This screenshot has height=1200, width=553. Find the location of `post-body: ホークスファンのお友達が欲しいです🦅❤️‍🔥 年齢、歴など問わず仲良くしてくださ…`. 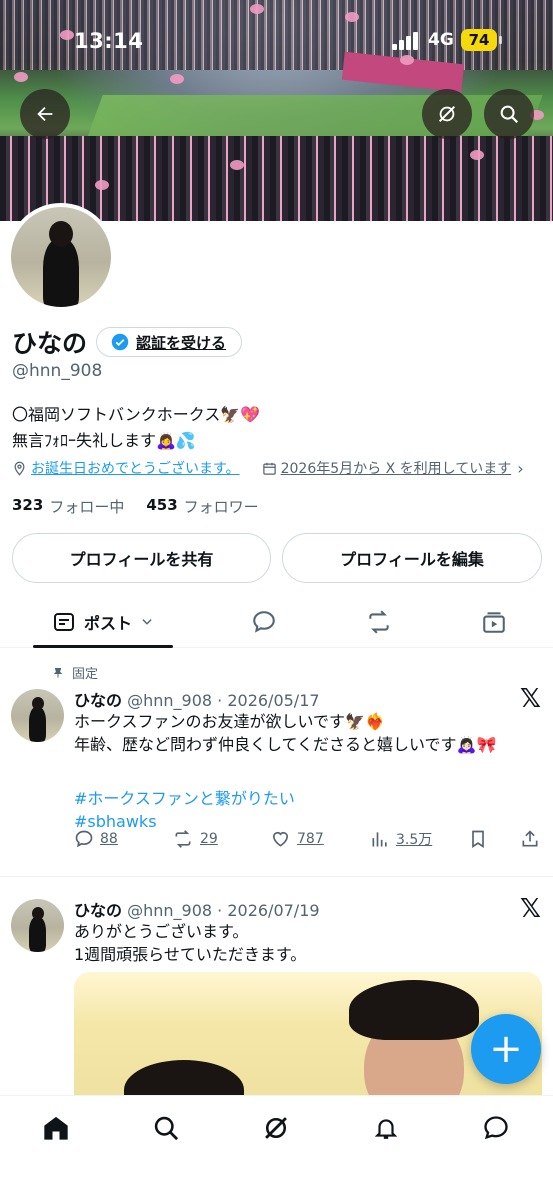

post-body: ホークスファンのお友達が欲しいです🦅❤️‍🔥 年齢、歴など問わず仲良くしてくださ… is located at coordinates (285, 771).